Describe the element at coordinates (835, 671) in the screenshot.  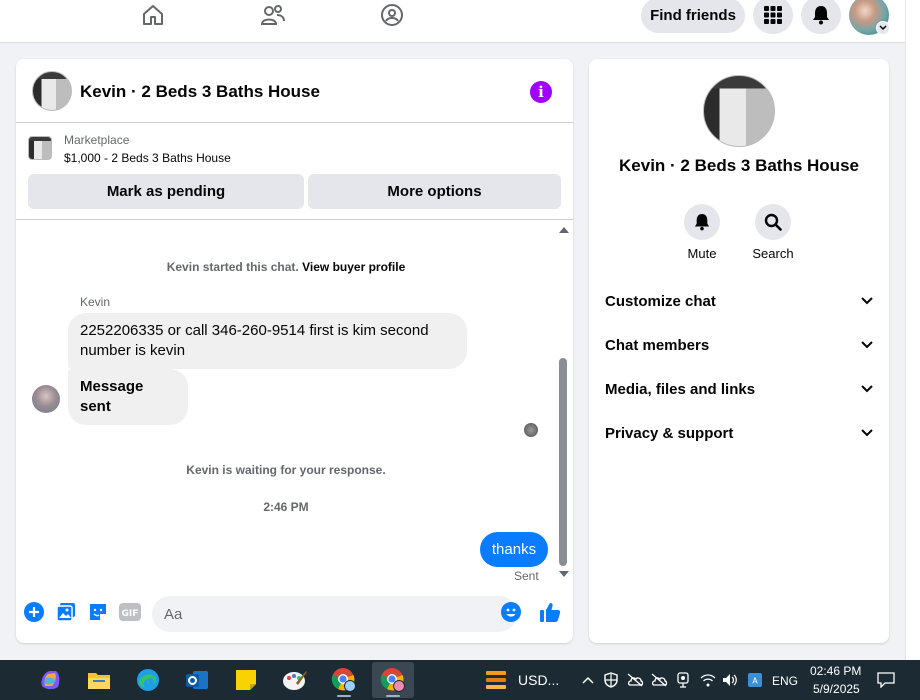
I see `taskbar-clock-time: 02:46 PM` at that location.